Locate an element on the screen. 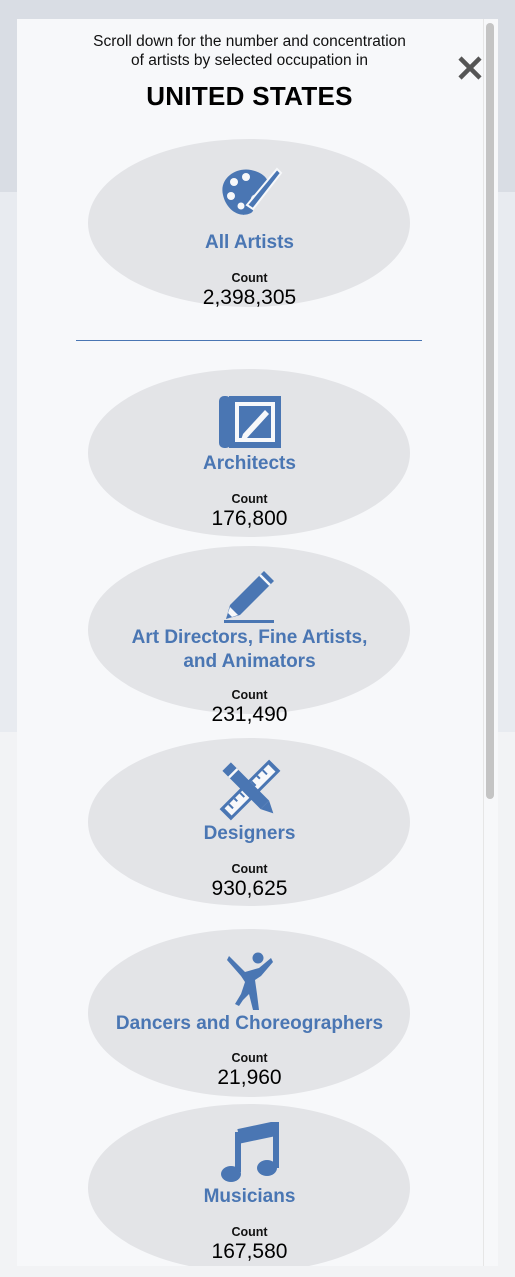 This screenshot has width=515, height=1277. ruler-pencil-icon is located at coordinates (249, 790).